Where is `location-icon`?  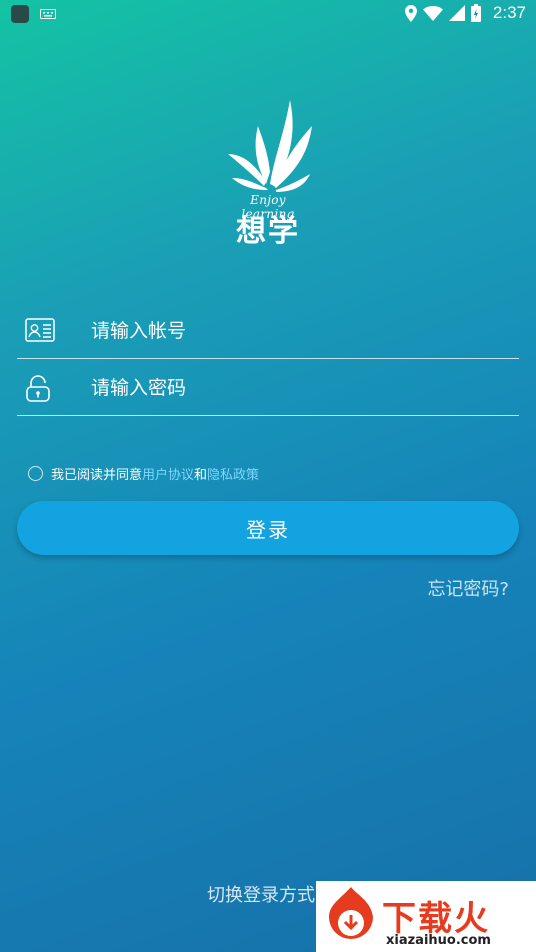
location-icon is located at coordinates (410, 13).